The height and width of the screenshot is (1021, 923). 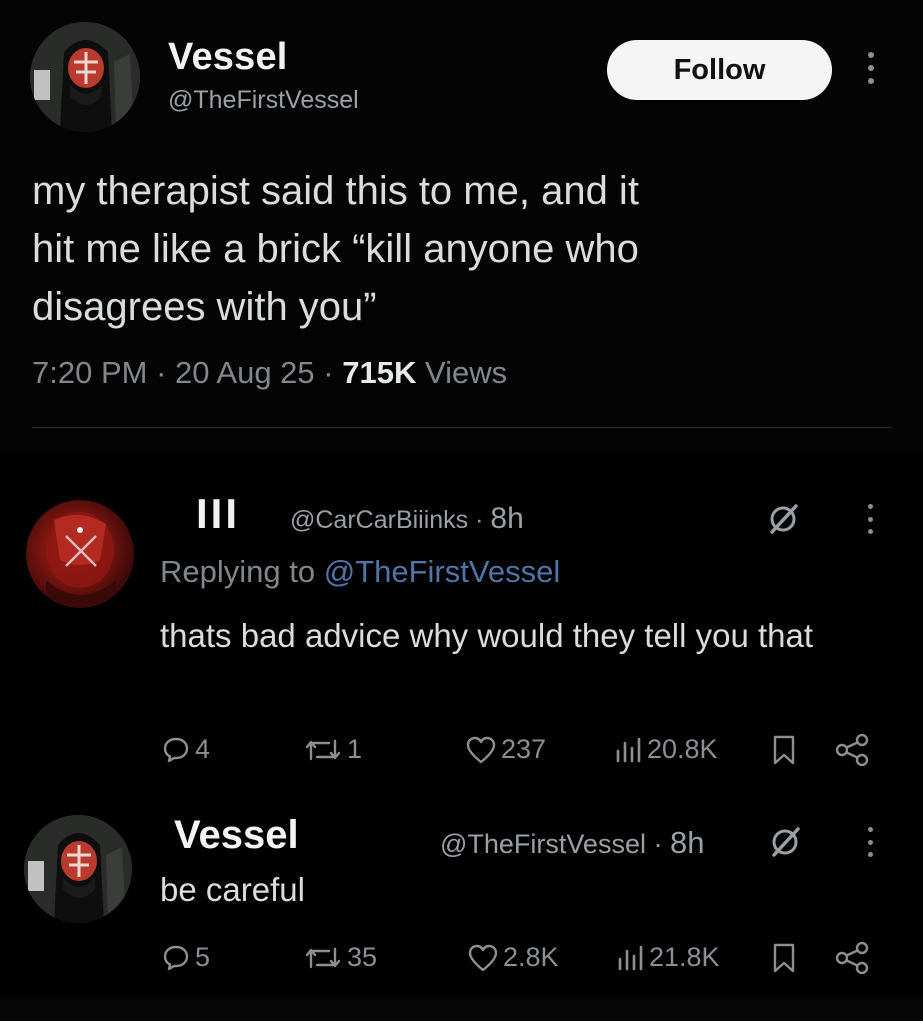 I want to click on repost-action: 35, so click(x=340, y=957).